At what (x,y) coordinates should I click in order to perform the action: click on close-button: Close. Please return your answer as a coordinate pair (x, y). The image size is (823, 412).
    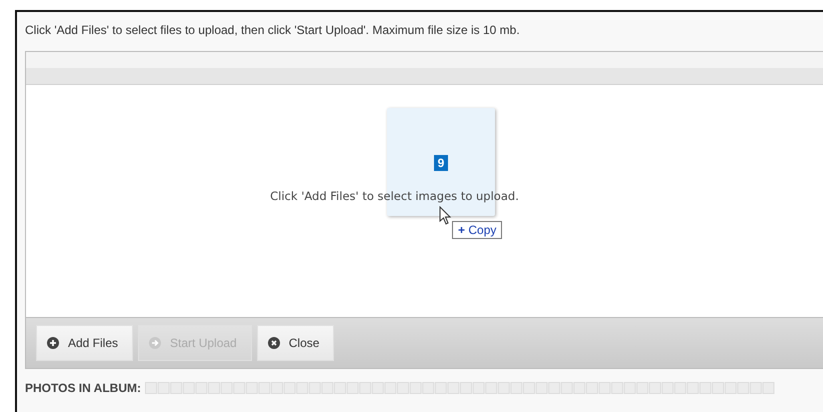
    Looking at the image, I should click on (295, 343).